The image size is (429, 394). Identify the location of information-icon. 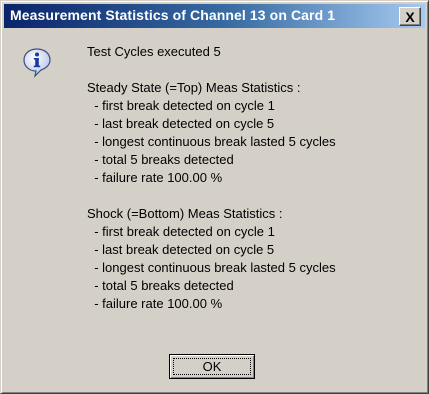
(37, 63).